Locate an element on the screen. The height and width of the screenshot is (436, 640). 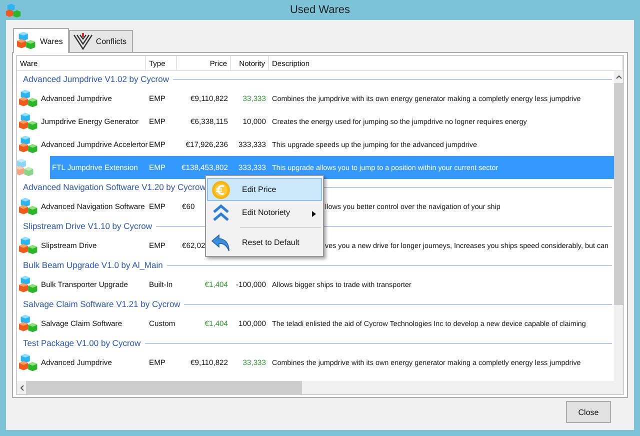
close-button: Close is located at coordinates (588, 412).